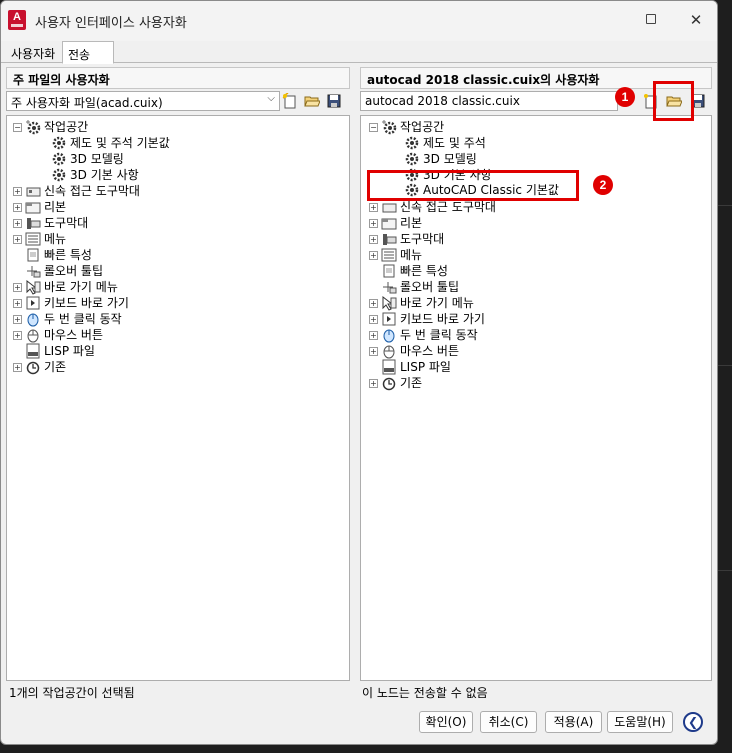 The image size is (732, 753). I want to click on chevron-down-icon: ⌵, so click(271, 98).